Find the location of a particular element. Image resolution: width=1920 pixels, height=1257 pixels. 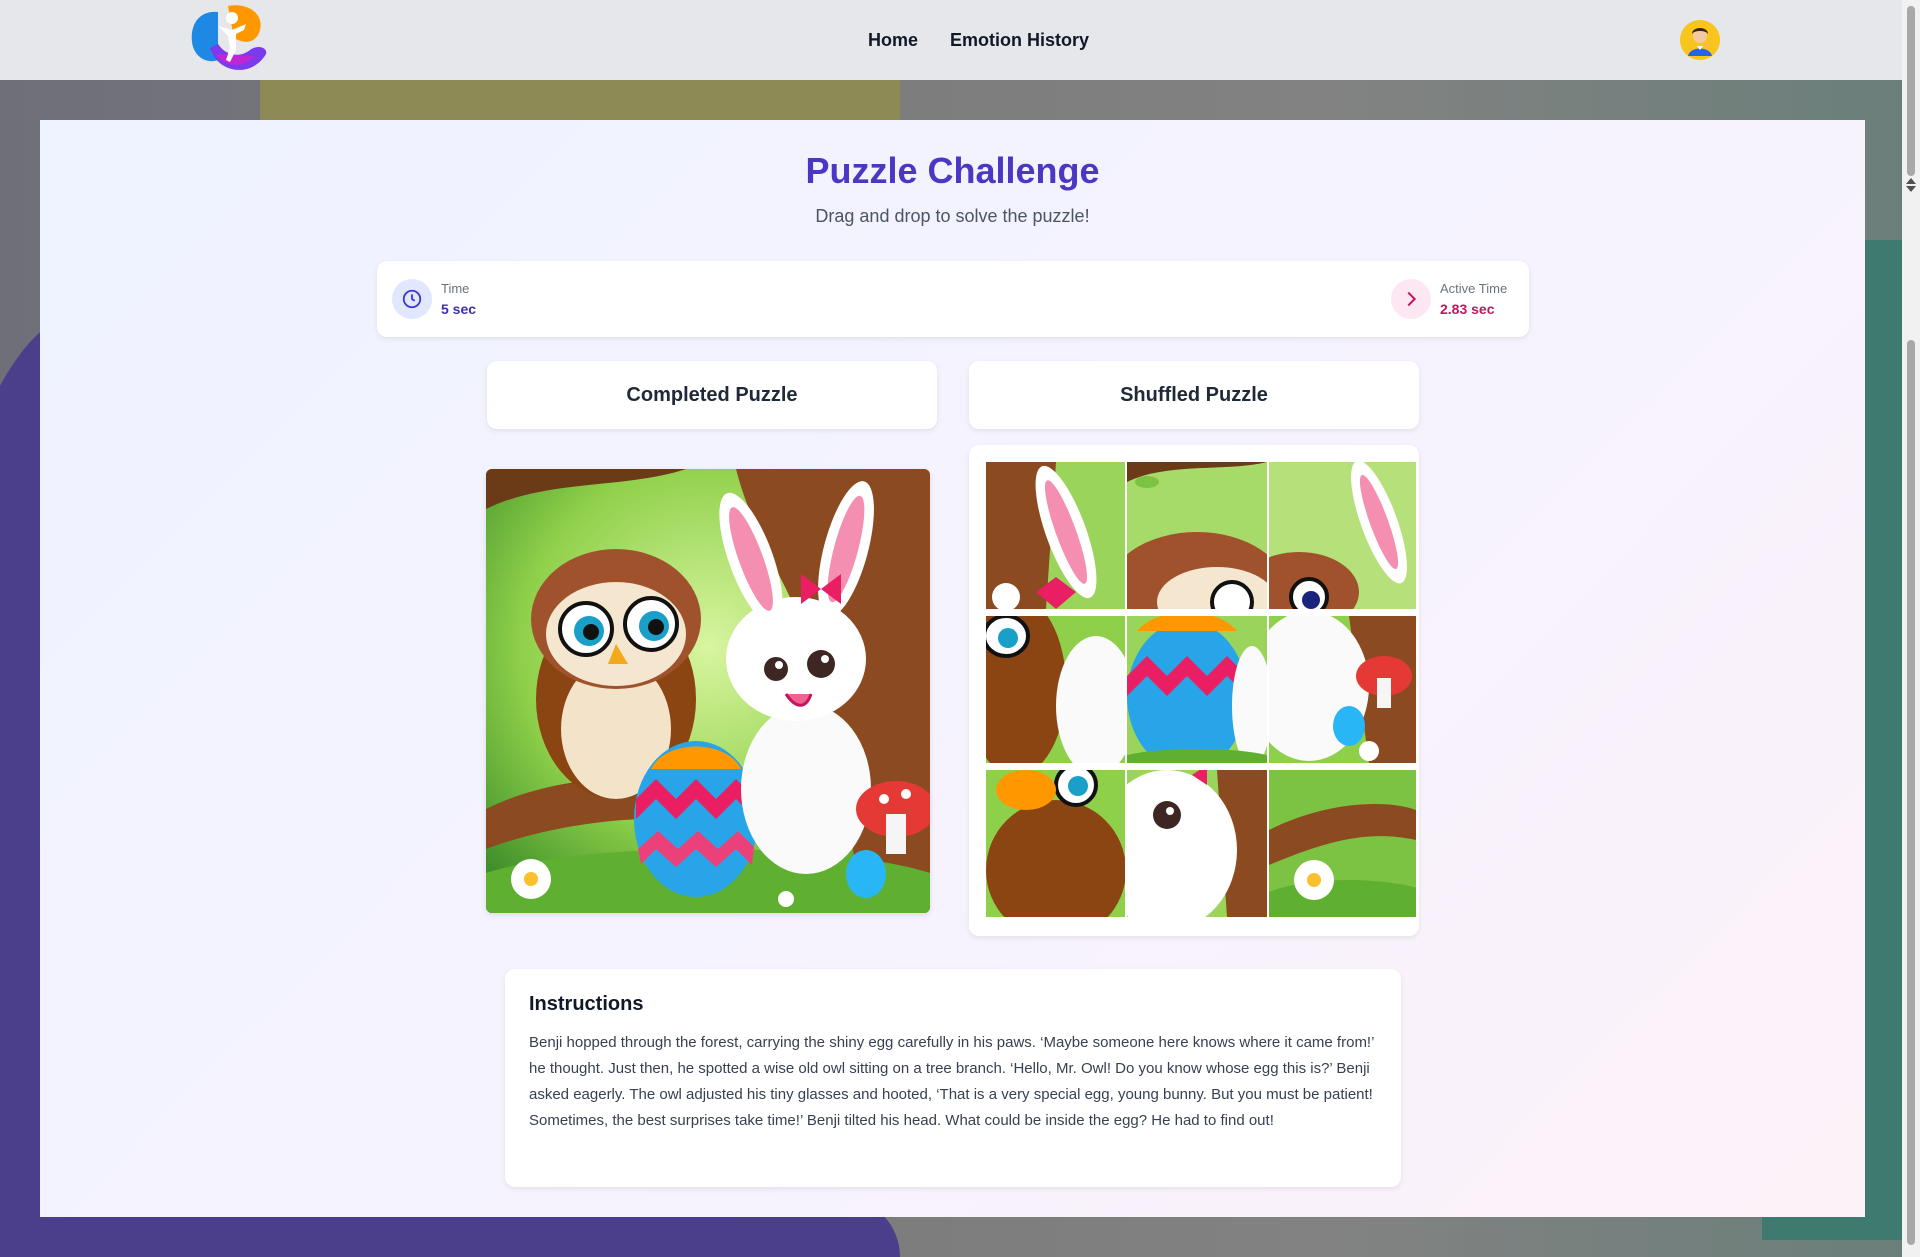

active-time-value: 2.83 sec is located at coordinates (1467, 309).